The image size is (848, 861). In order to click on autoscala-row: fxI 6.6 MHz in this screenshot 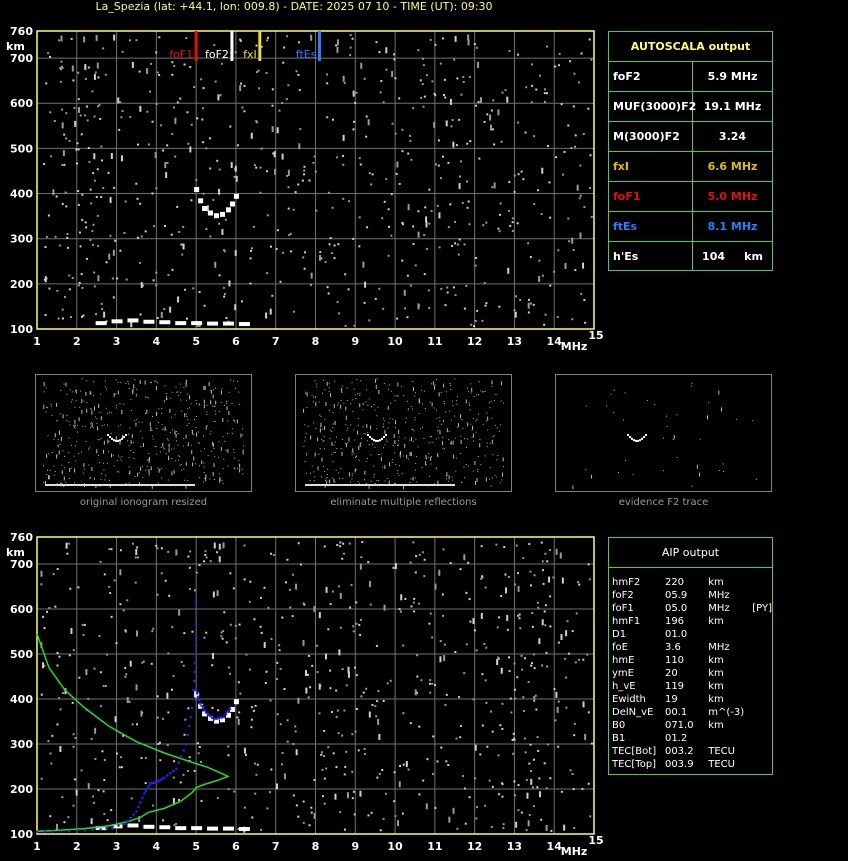, I will do `click(690, 167)`.